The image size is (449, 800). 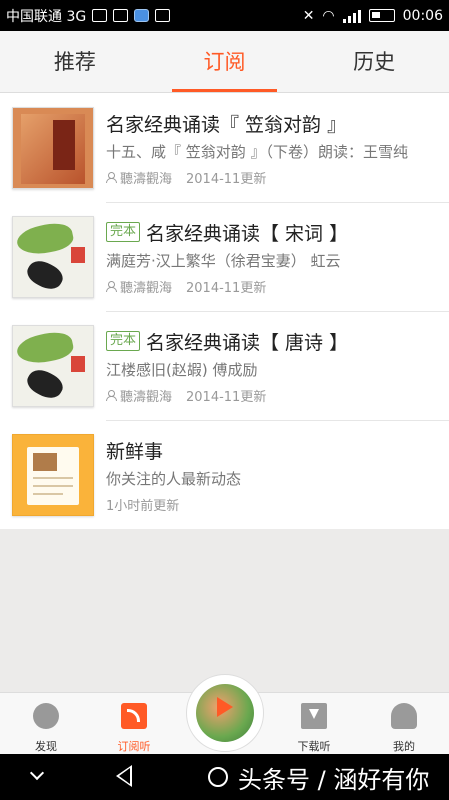 I want to click on now-playing-button, so click(x=225, y=713).